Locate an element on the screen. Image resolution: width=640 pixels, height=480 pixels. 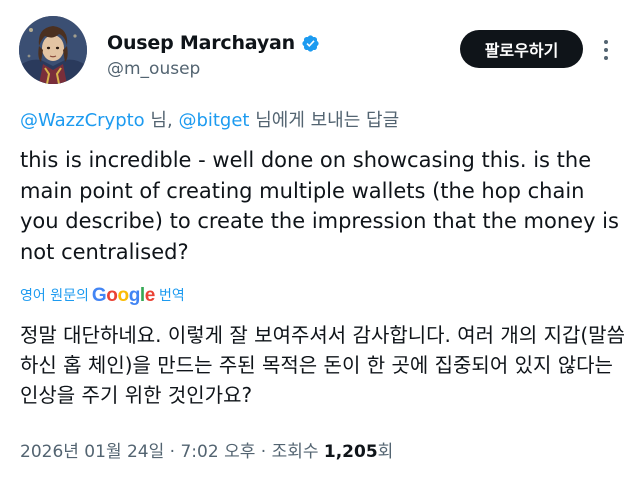
tweet-meta: 2026년 01월 24일 · 7:02 오후 · 조회수 1,205회 is located at coordinates (206, 452).